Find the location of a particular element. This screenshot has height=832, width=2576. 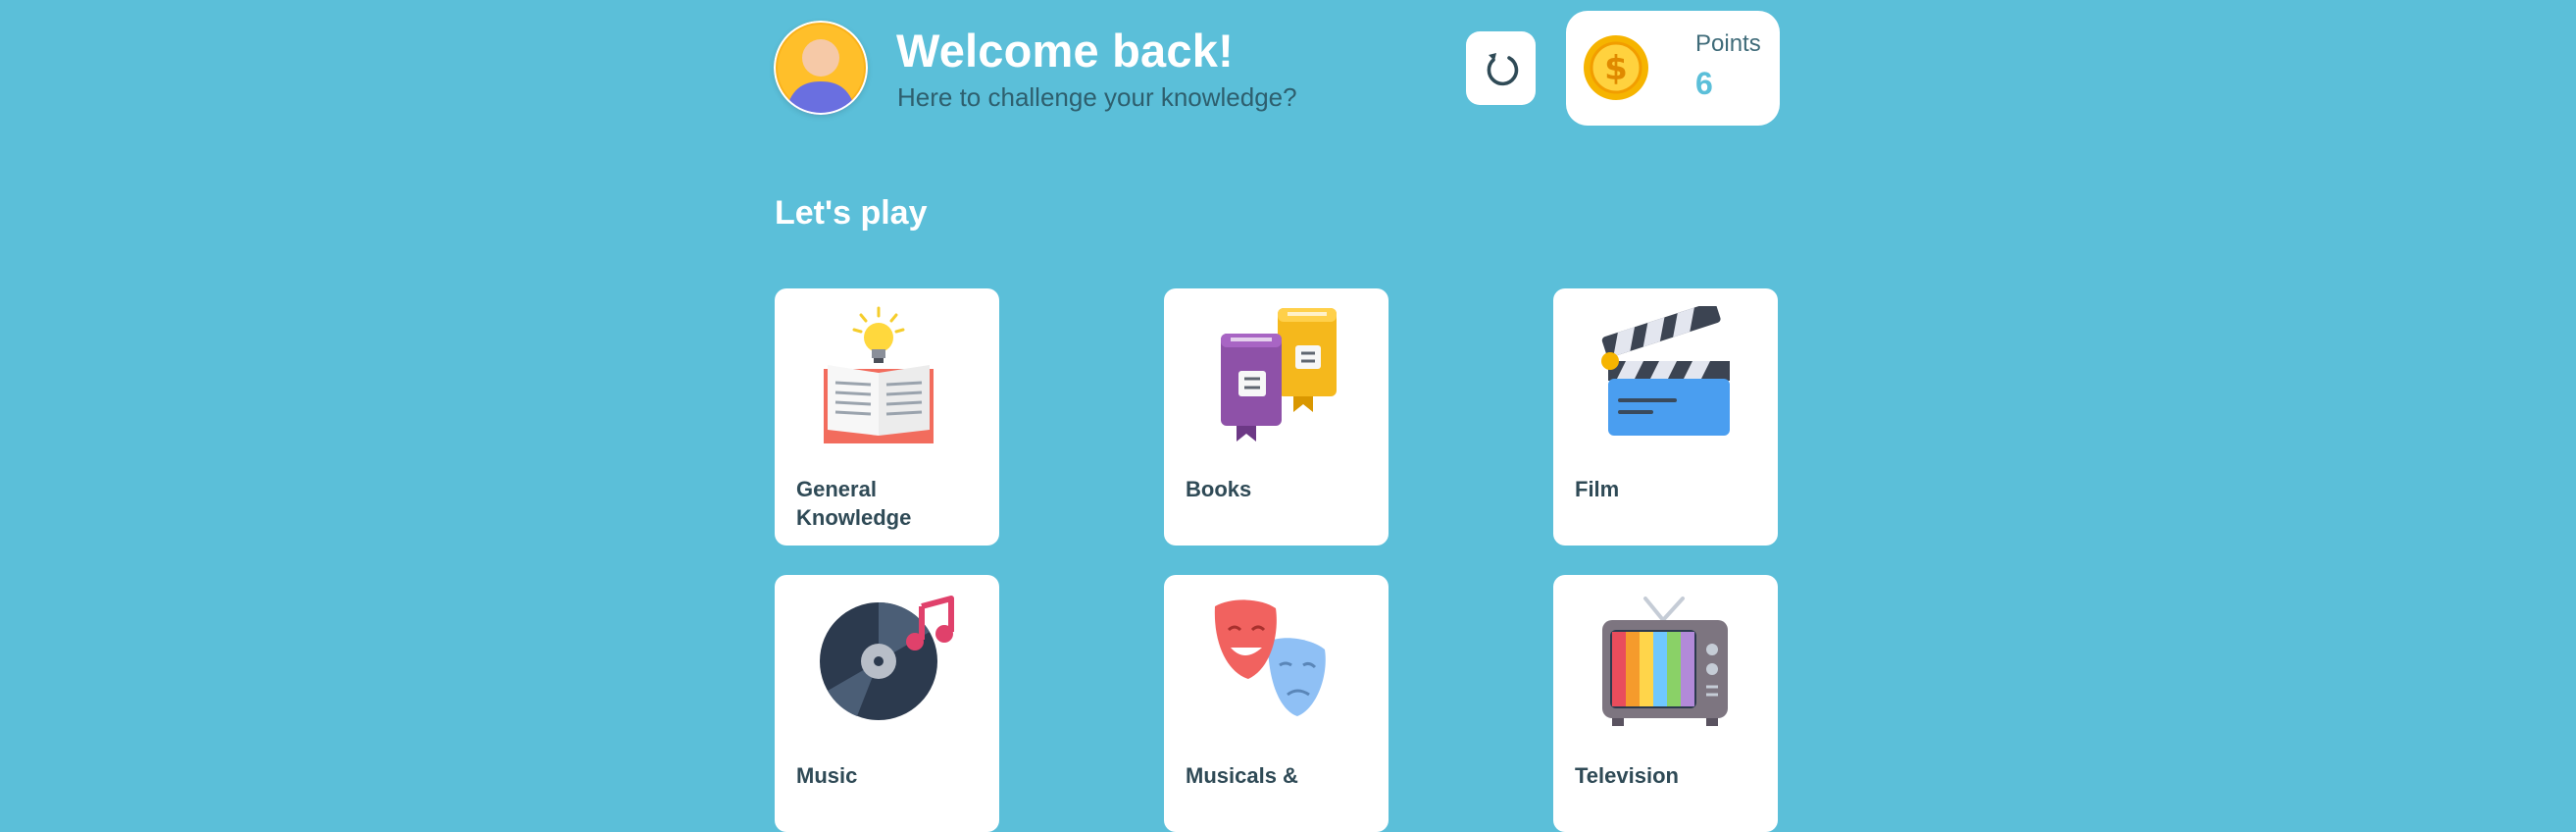

vinyl-record-icon is located at coordinates (886, 661).